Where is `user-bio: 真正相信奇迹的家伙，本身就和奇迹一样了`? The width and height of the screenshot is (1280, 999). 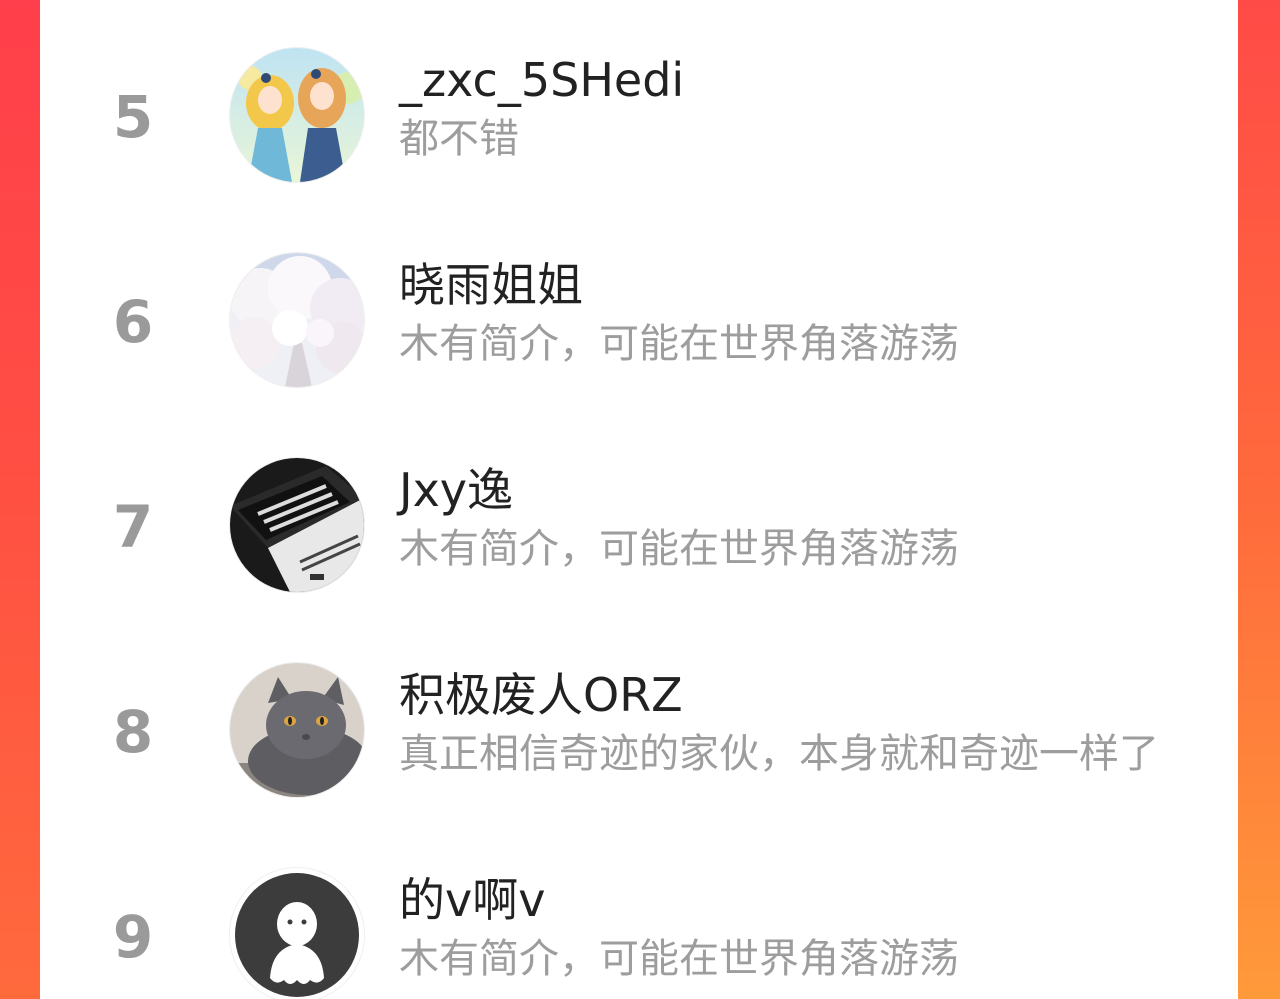
user-bio: 真正相信奇迹的家伙，本身就和奇迹一样了 is located at coordinates (779, 754).